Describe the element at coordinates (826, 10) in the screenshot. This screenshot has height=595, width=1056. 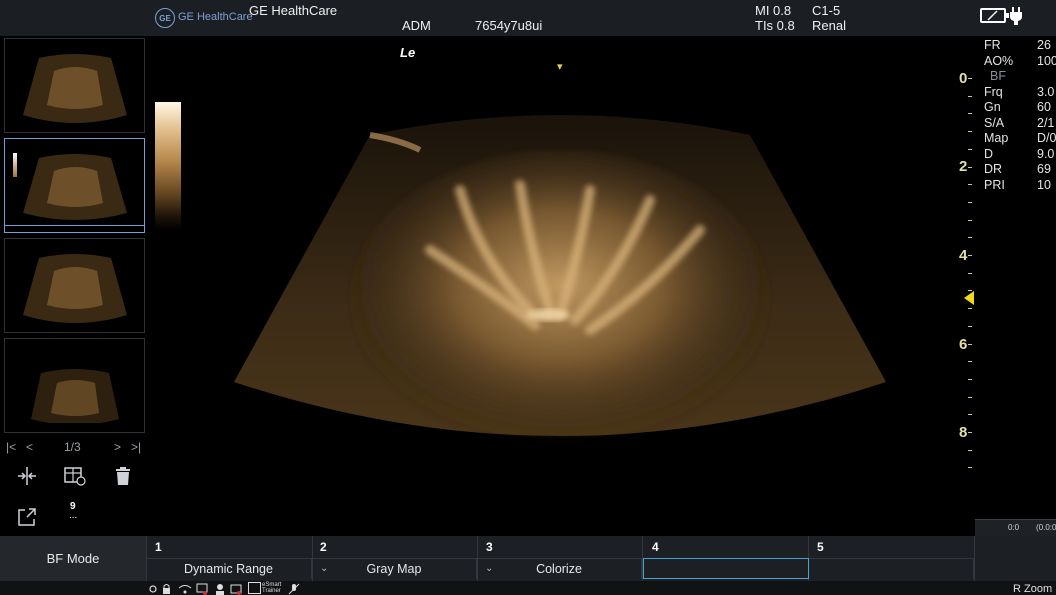
I see `probe-name: C1-5` at that location.